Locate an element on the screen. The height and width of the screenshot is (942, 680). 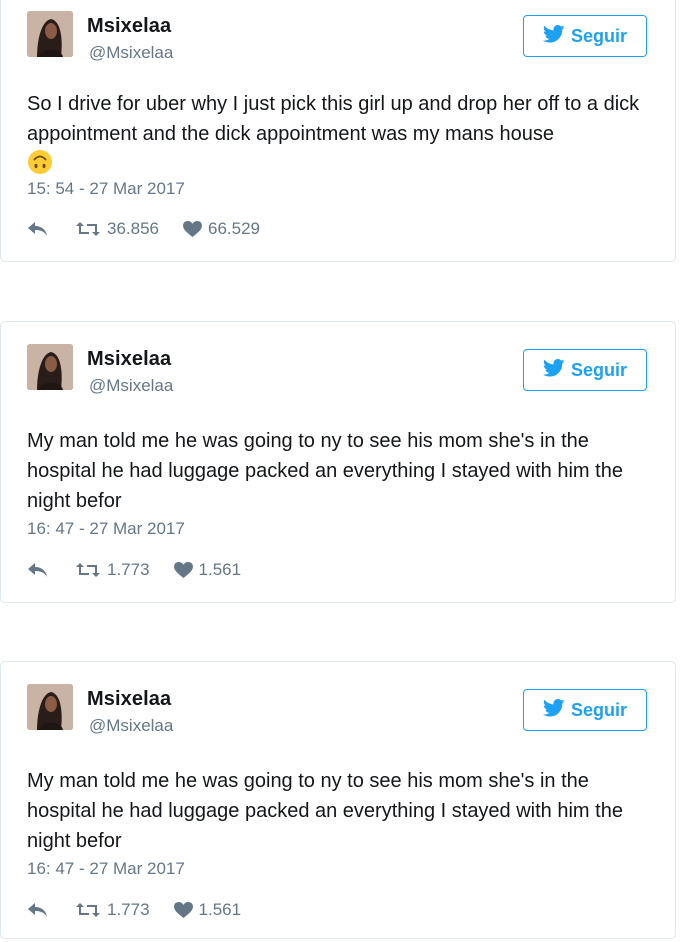
retweet-button: 36.856 is located at coordinates (117, 229).